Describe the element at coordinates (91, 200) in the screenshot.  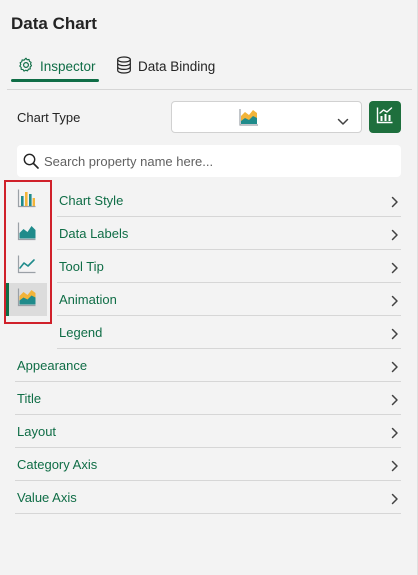
I see `section-label: Chart Style` at that location.